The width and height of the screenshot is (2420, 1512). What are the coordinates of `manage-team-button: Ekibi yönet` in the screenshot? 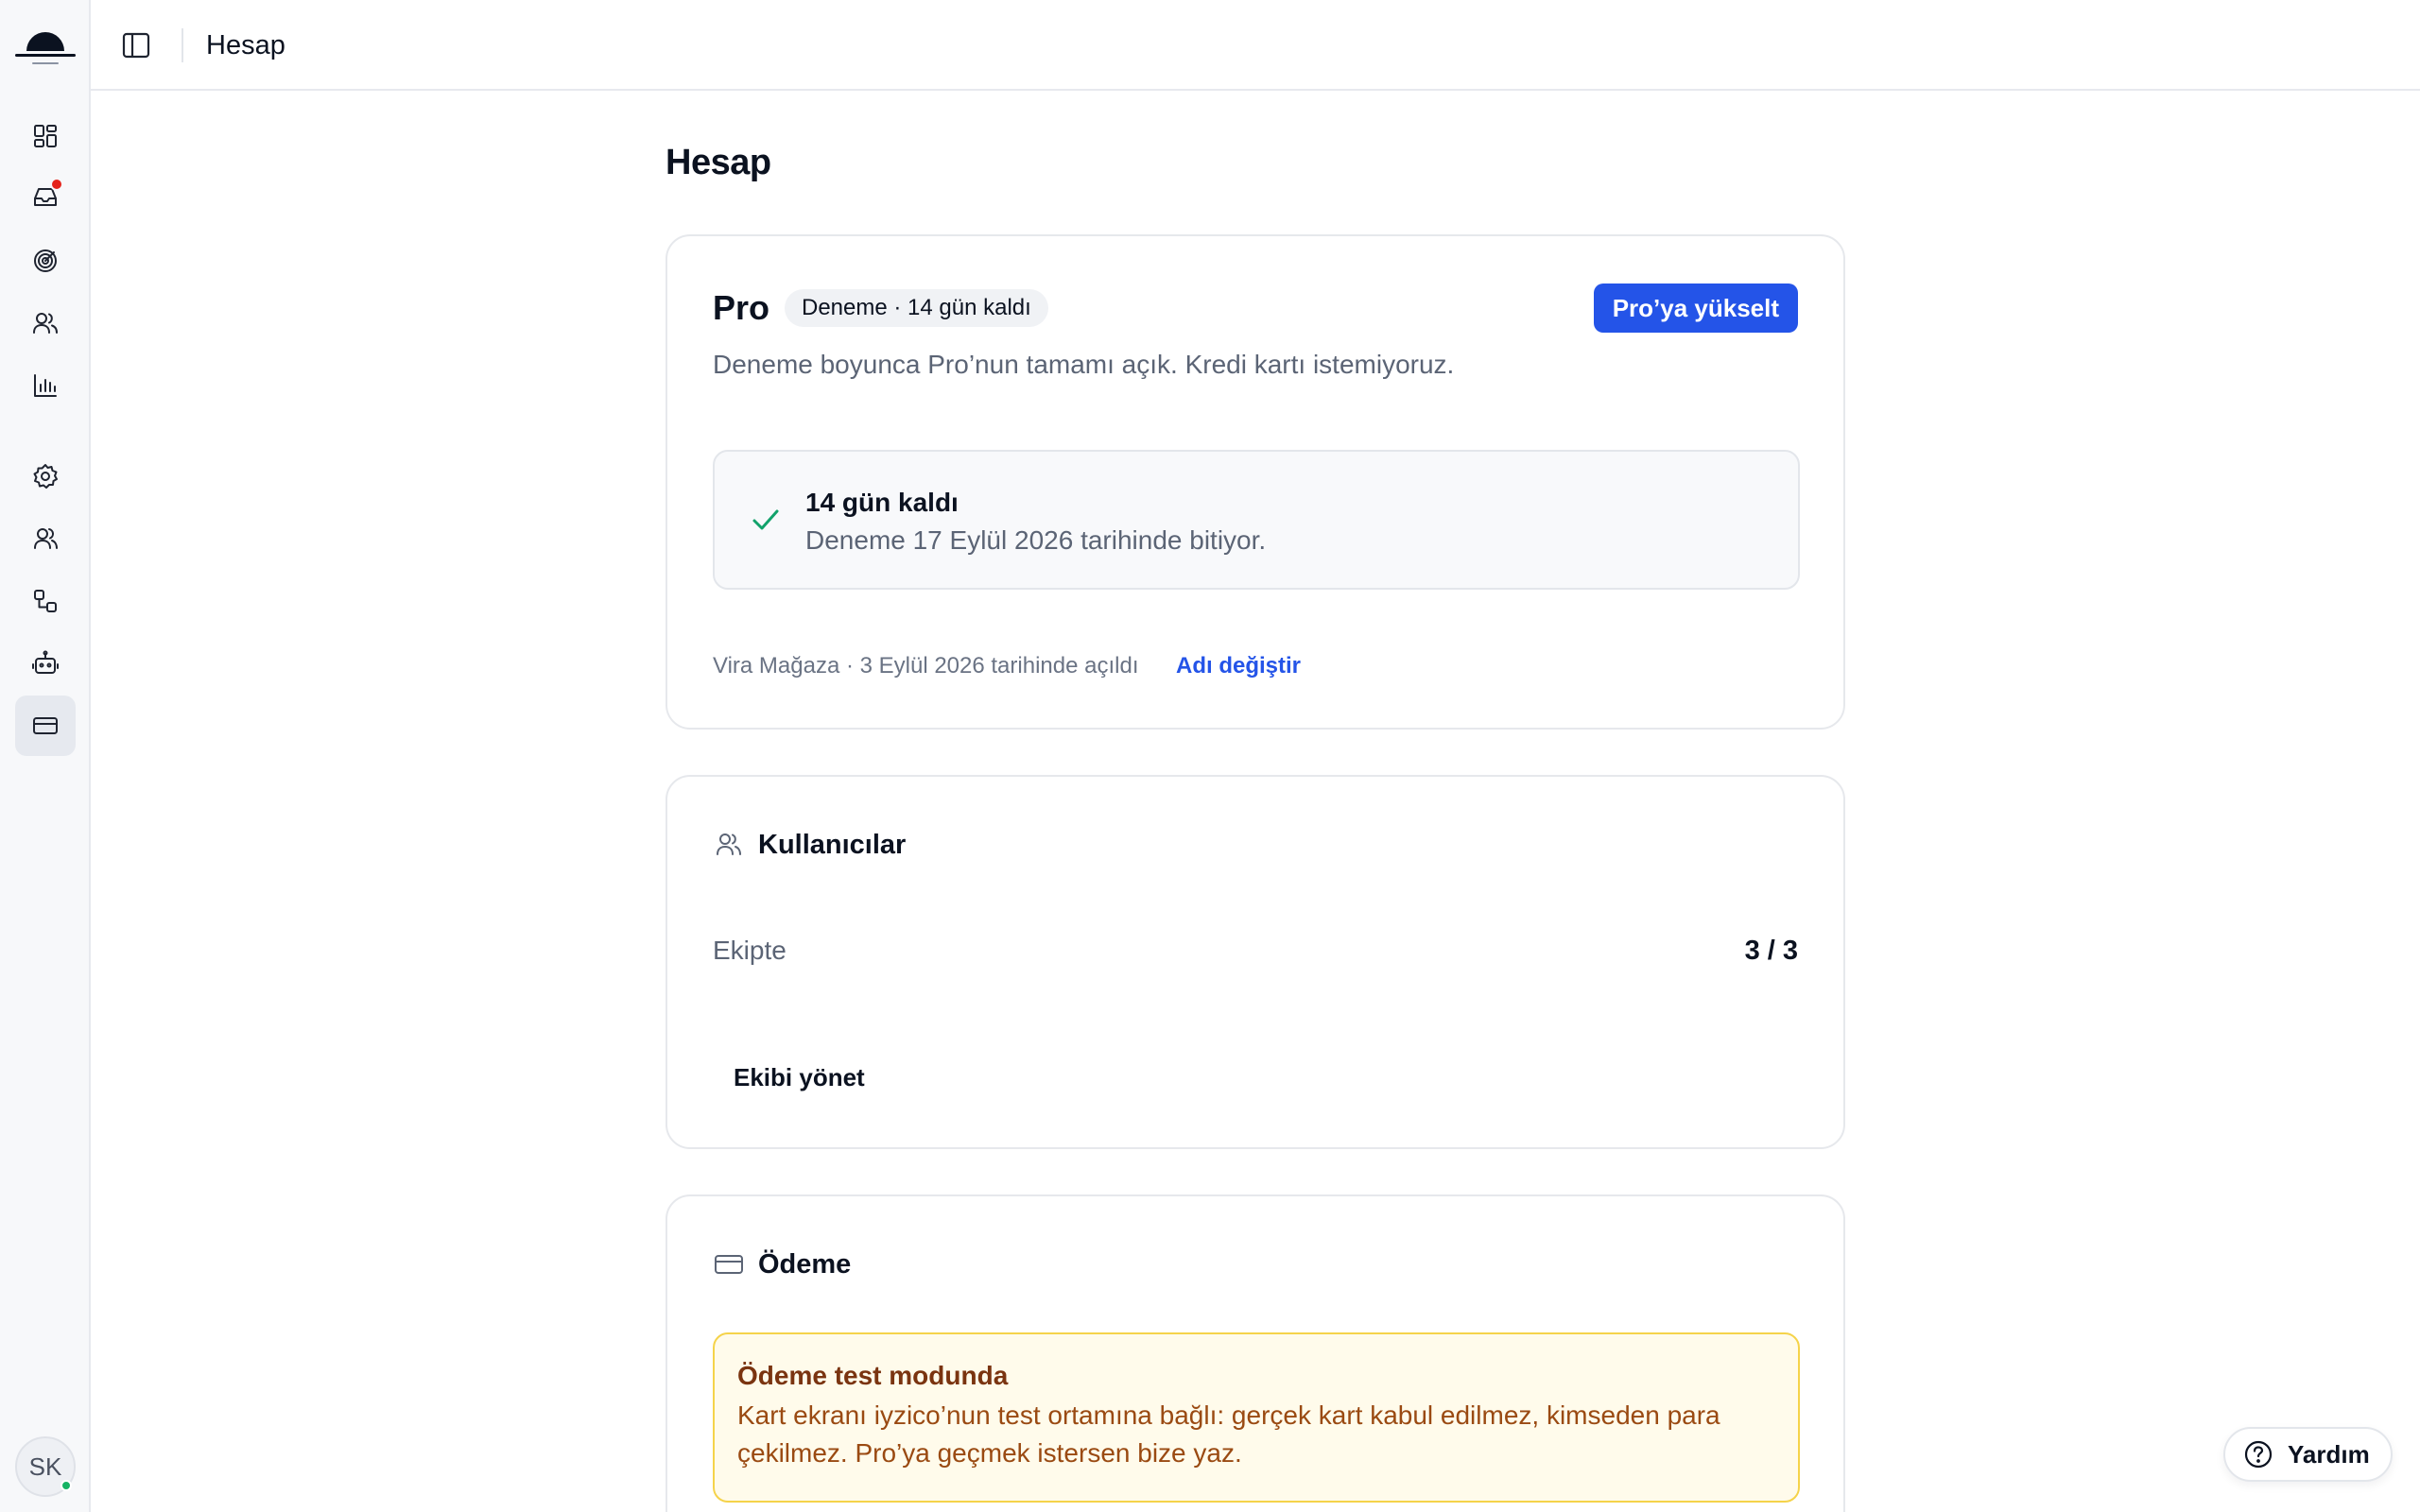 It's located at (799, 1077).